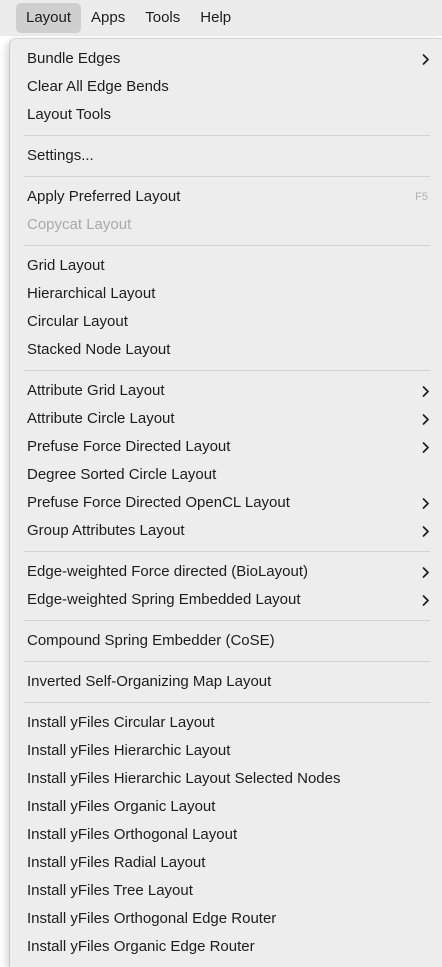 This screenshot has width=442, height=967. Describe the element at coordinates (152, 918) in the screenshot. I see `menu-item-label: Install yFiles Orthogonal Edge Router` at that location.